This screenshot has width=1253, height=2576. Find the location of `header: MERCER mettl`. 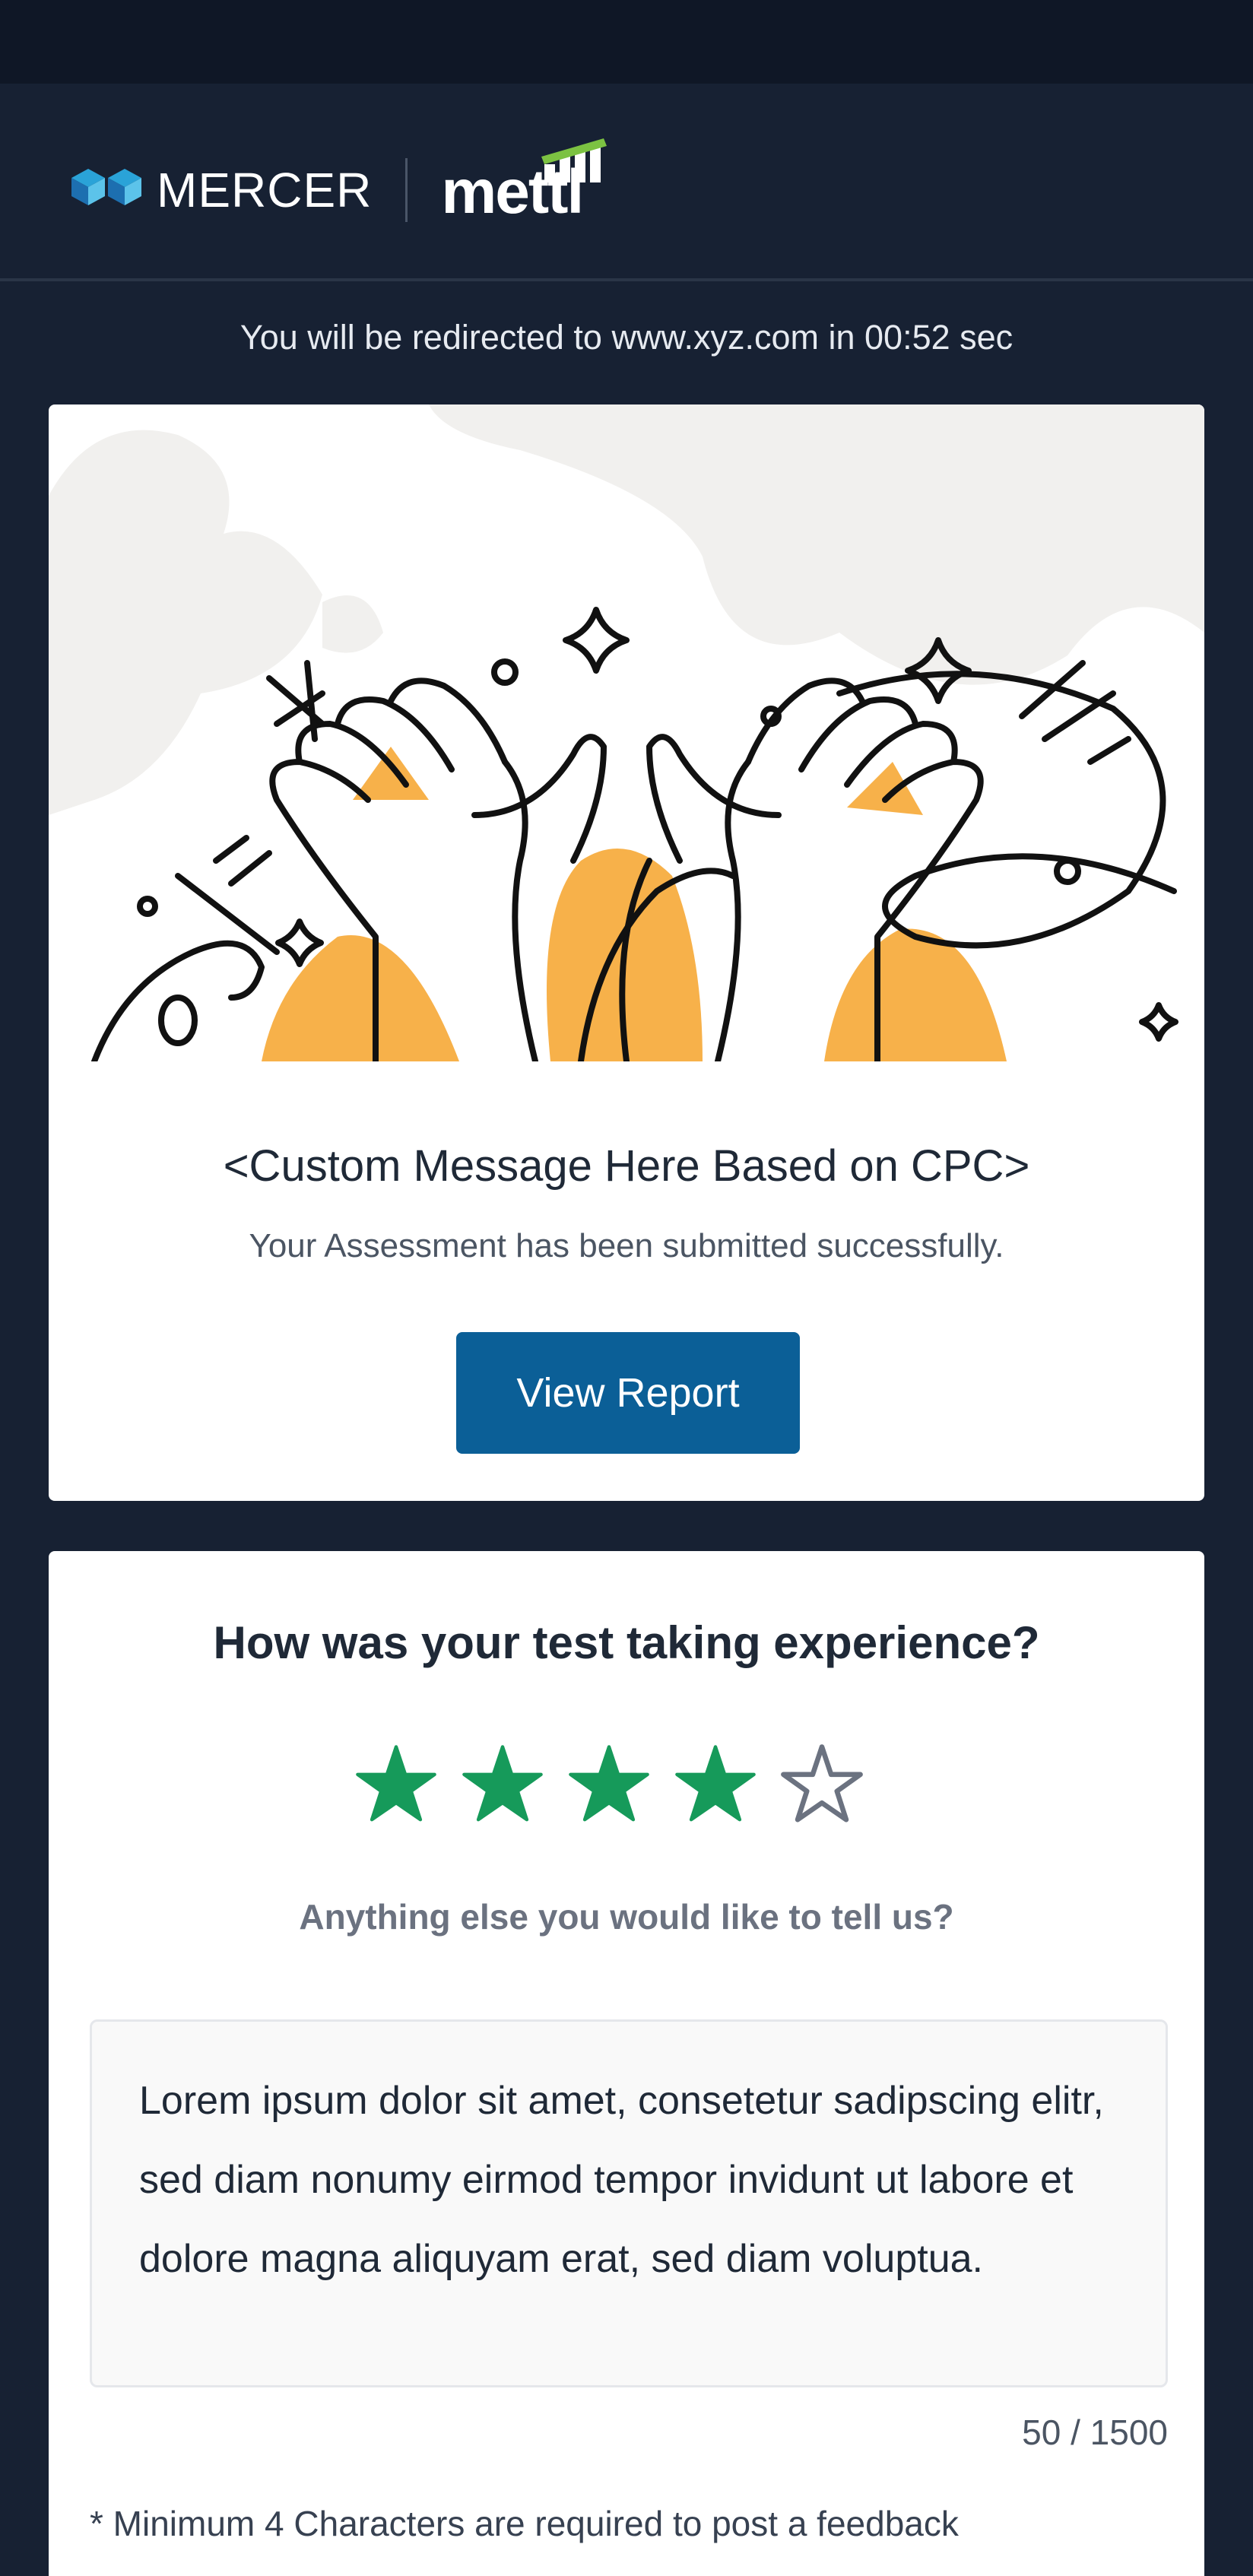

header: MERCER mettl is located at coordinates (626, 183).